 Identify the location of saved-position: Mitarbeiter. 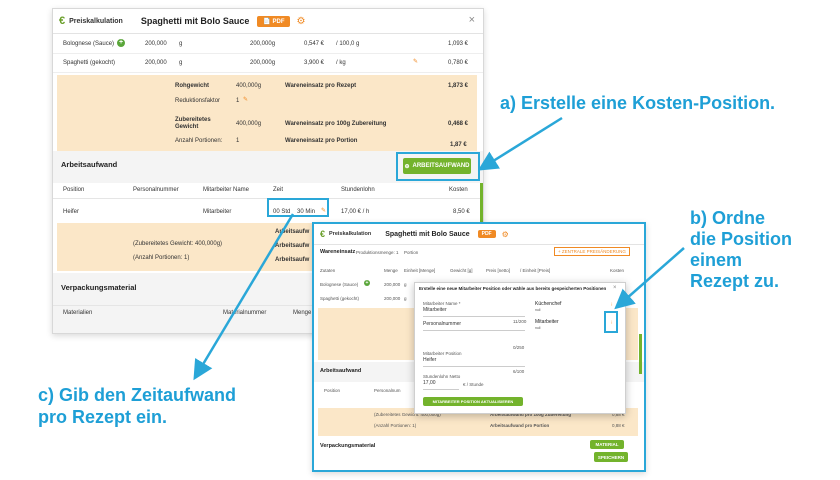
(547, 322).